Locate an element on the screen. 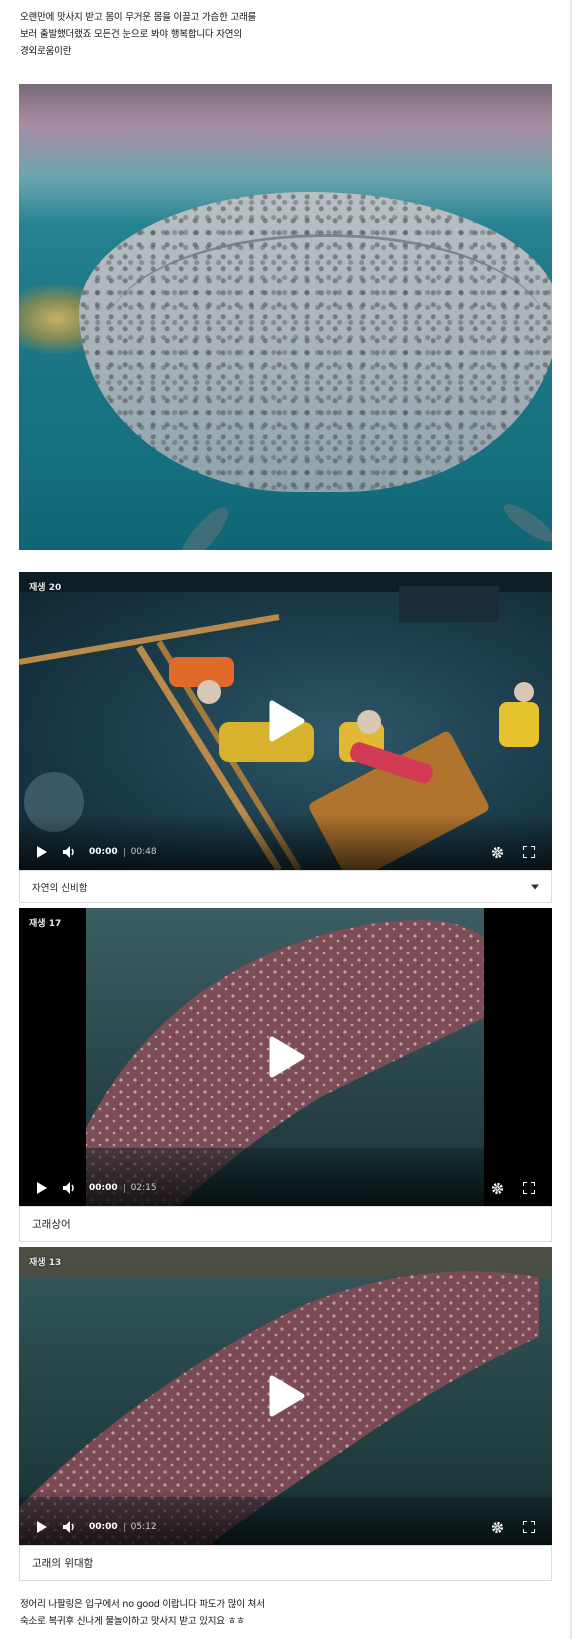  intro-line: 보러 출발했더랬죠 모든건 눈으로 봐야 행복합니다 자연의 is located at coordinates (131, 34).